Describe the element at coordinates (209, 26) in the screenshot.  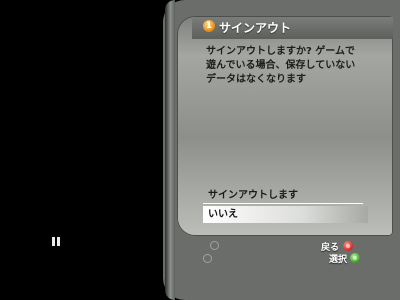
I see `player-one-icon: 1` at that location.